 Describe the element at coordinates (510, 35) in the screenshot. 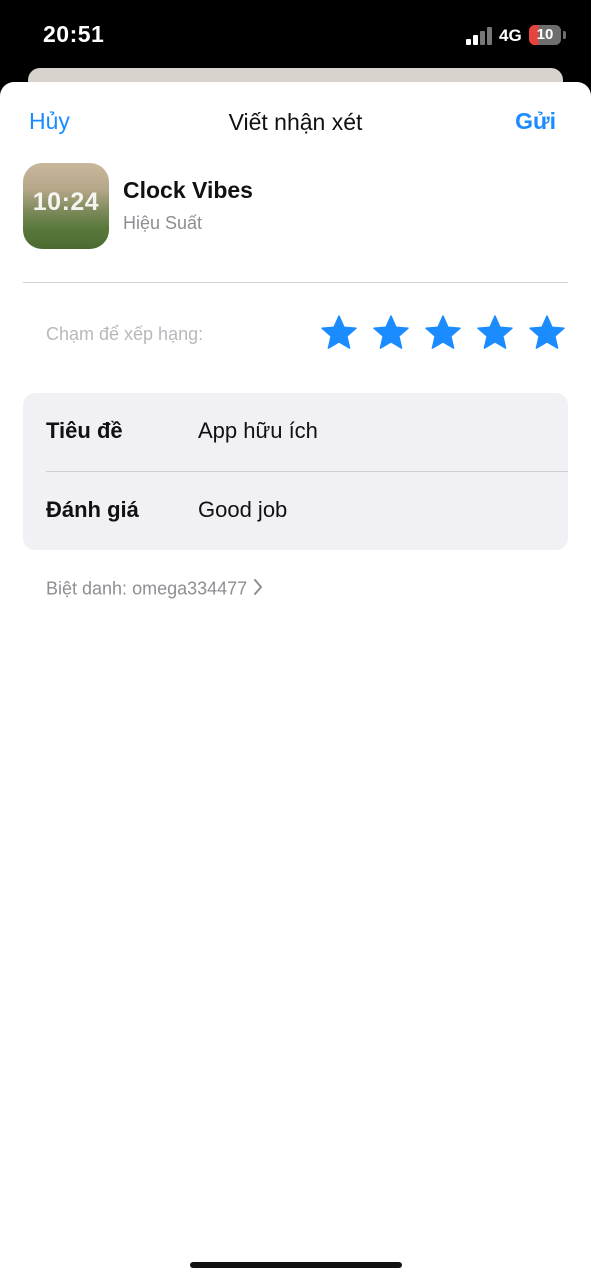

I see `network-type: 4G` at that location.